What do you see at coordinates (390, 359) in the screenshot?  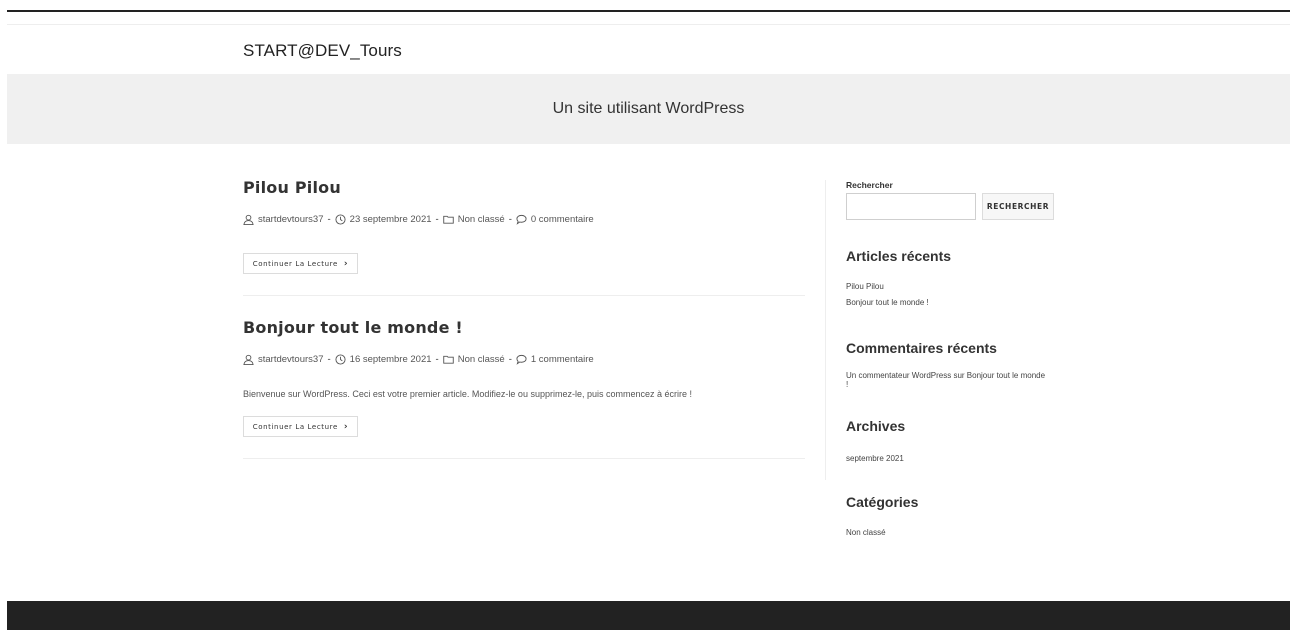 I see `post-date: 16 septembre 2021` at bounding box center [390, 359].